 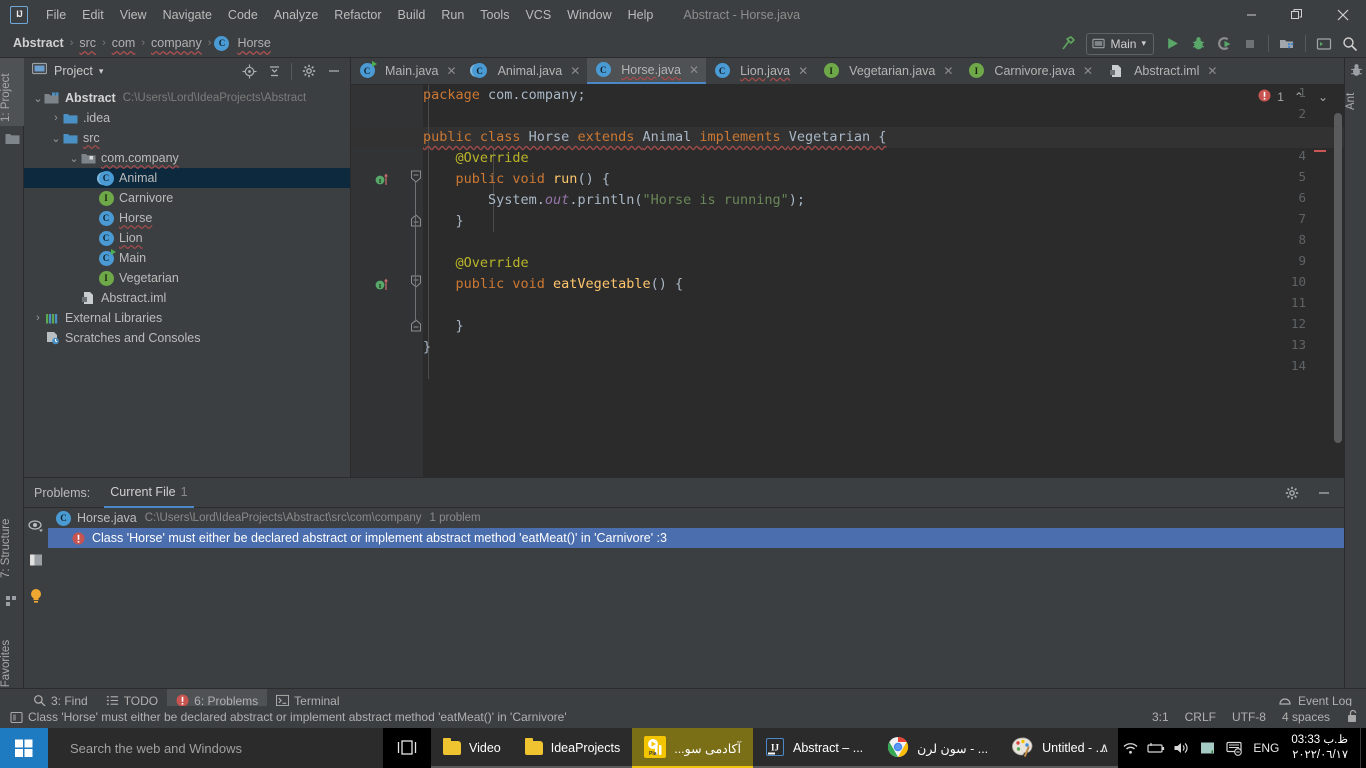 What do you see at coordinates (187, 338) in the screenshot?
I see `tree-item-scratches-and-consoles: Scratches and Consoles` at bounding box center [187, 338].